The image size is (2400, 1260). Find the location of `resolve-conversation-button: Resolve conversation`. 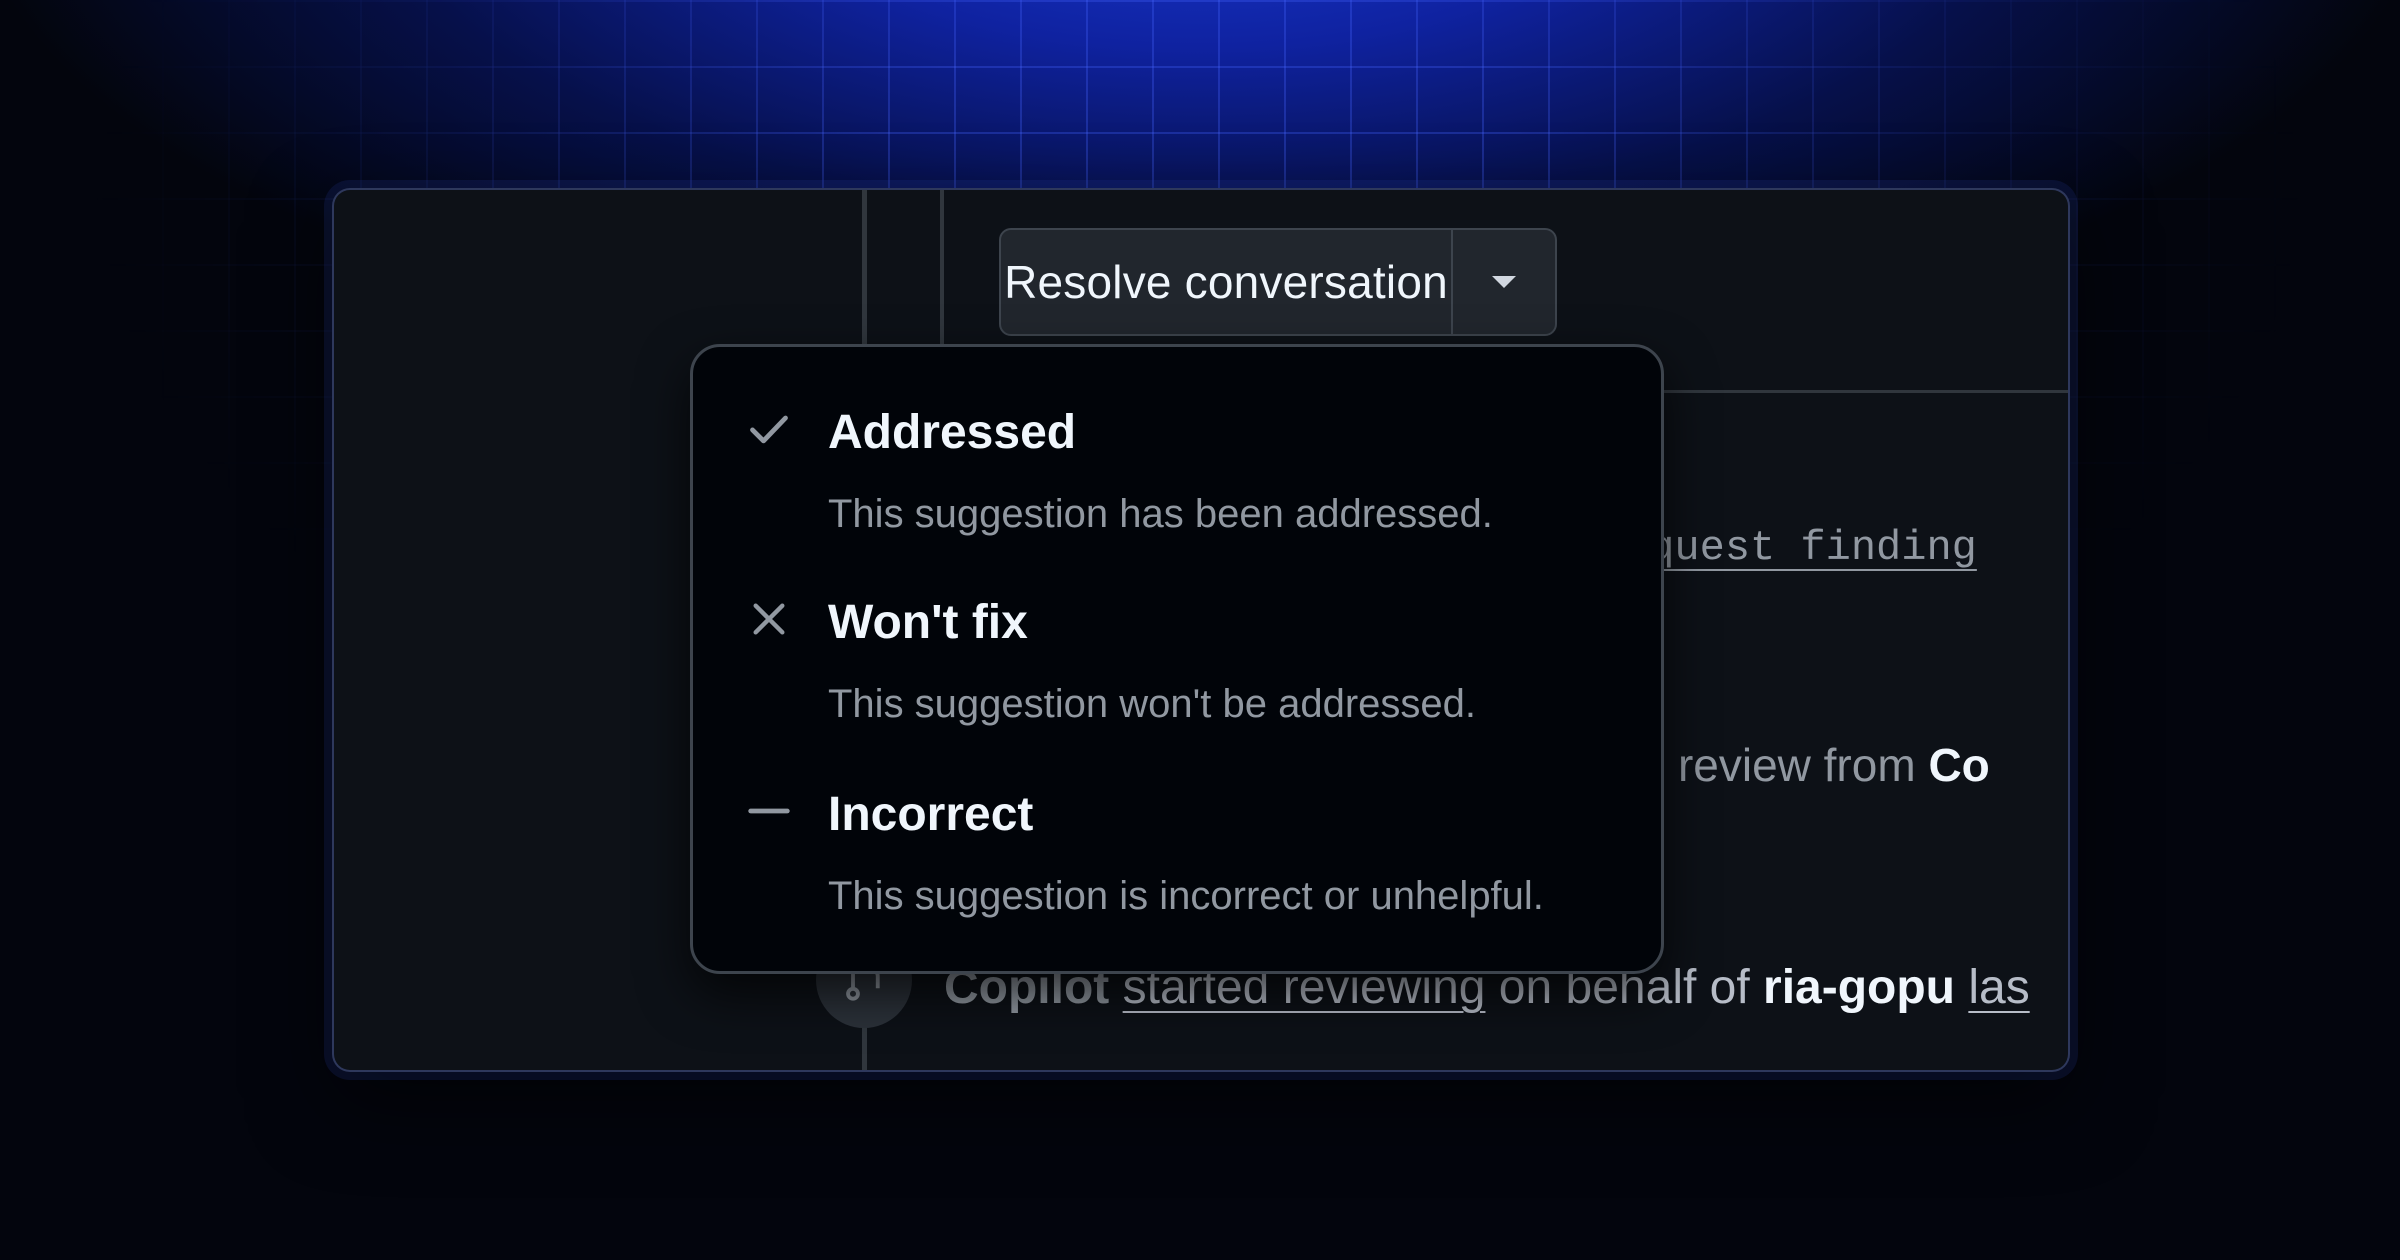

resolve-conversation-button: Resolve conversation is located at coordinates (1226, 282).